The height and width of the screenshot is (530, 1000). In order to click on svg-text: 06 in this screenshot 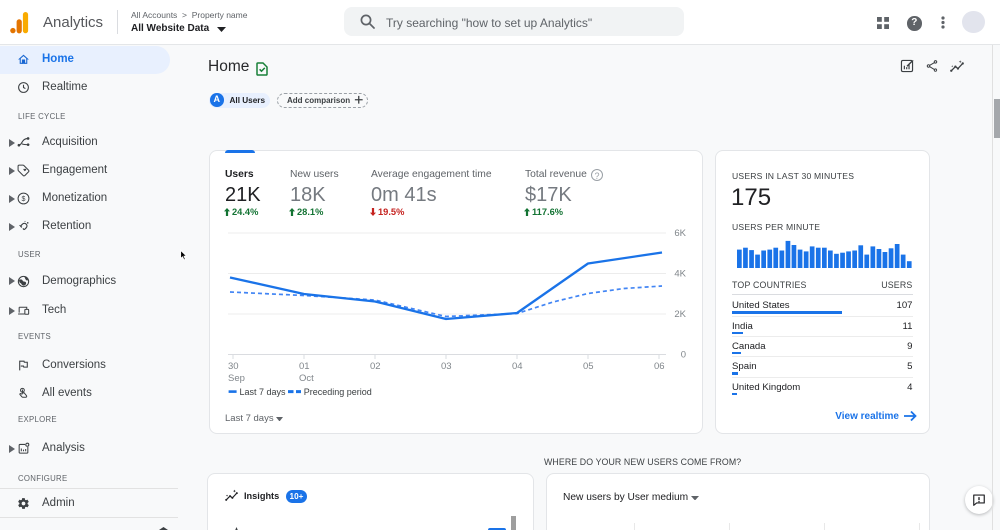, I will do `click(659, 366)`.